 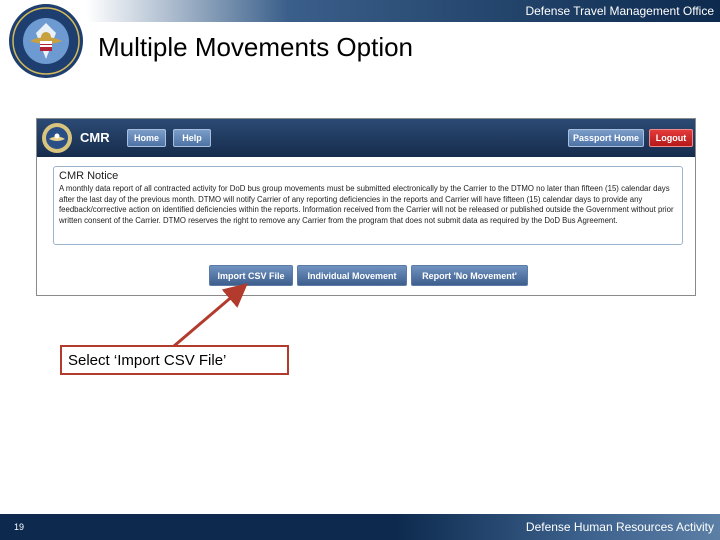 What do you see at coordinates (469, 275) in the screenshot?
I see `report-no-movement-button: Report 'No Movement'` at bounding box center [469, 275].